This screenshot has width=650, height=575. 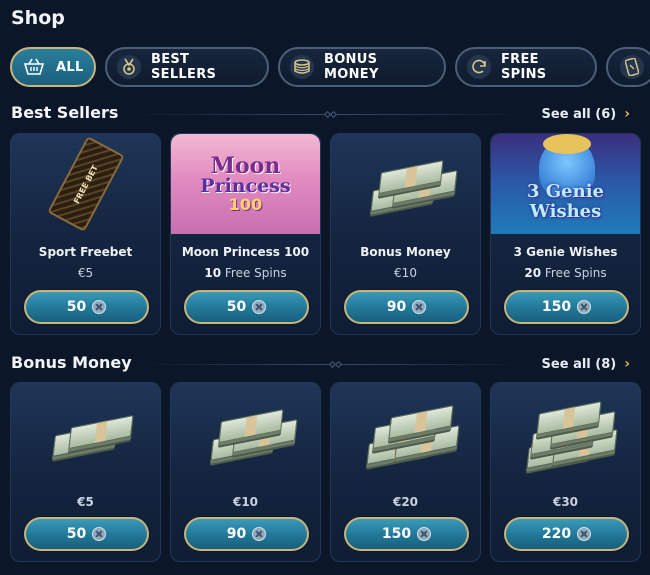 I want to click on filter-chip-label: BONUS MONEY, so click(x=351, y=67).